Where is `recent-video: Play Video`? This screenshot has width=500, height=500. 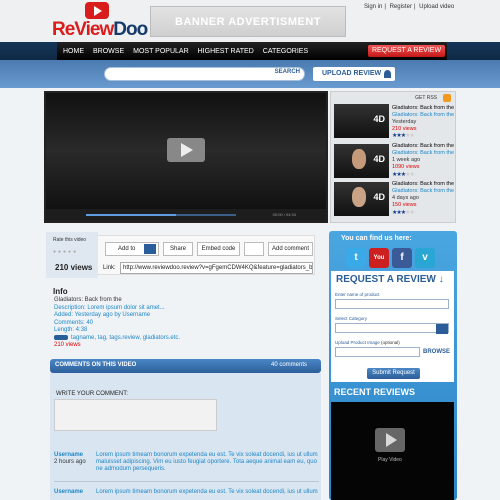
recent-video: Play Video is located at coordinates (392, 451).